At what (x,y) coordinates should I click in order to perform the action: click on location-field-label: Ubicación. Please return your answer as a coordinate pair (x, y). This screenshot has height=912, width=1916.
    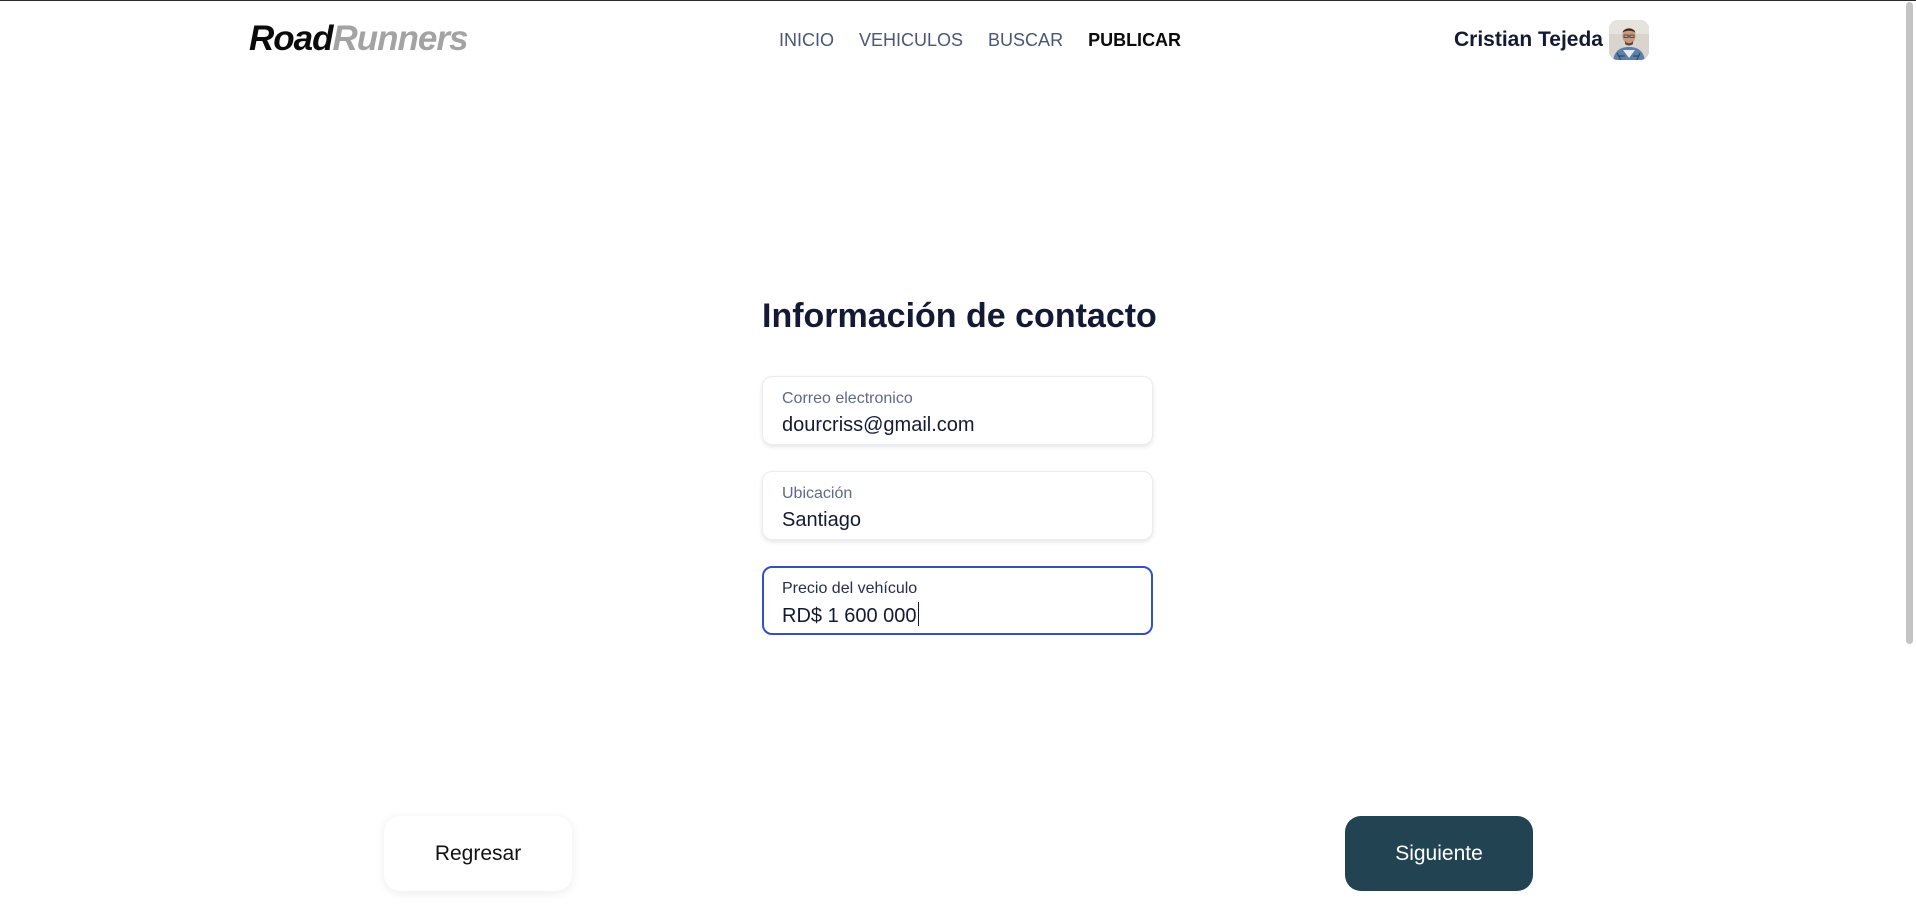
    Looking at the image, I should click on (817, 493).